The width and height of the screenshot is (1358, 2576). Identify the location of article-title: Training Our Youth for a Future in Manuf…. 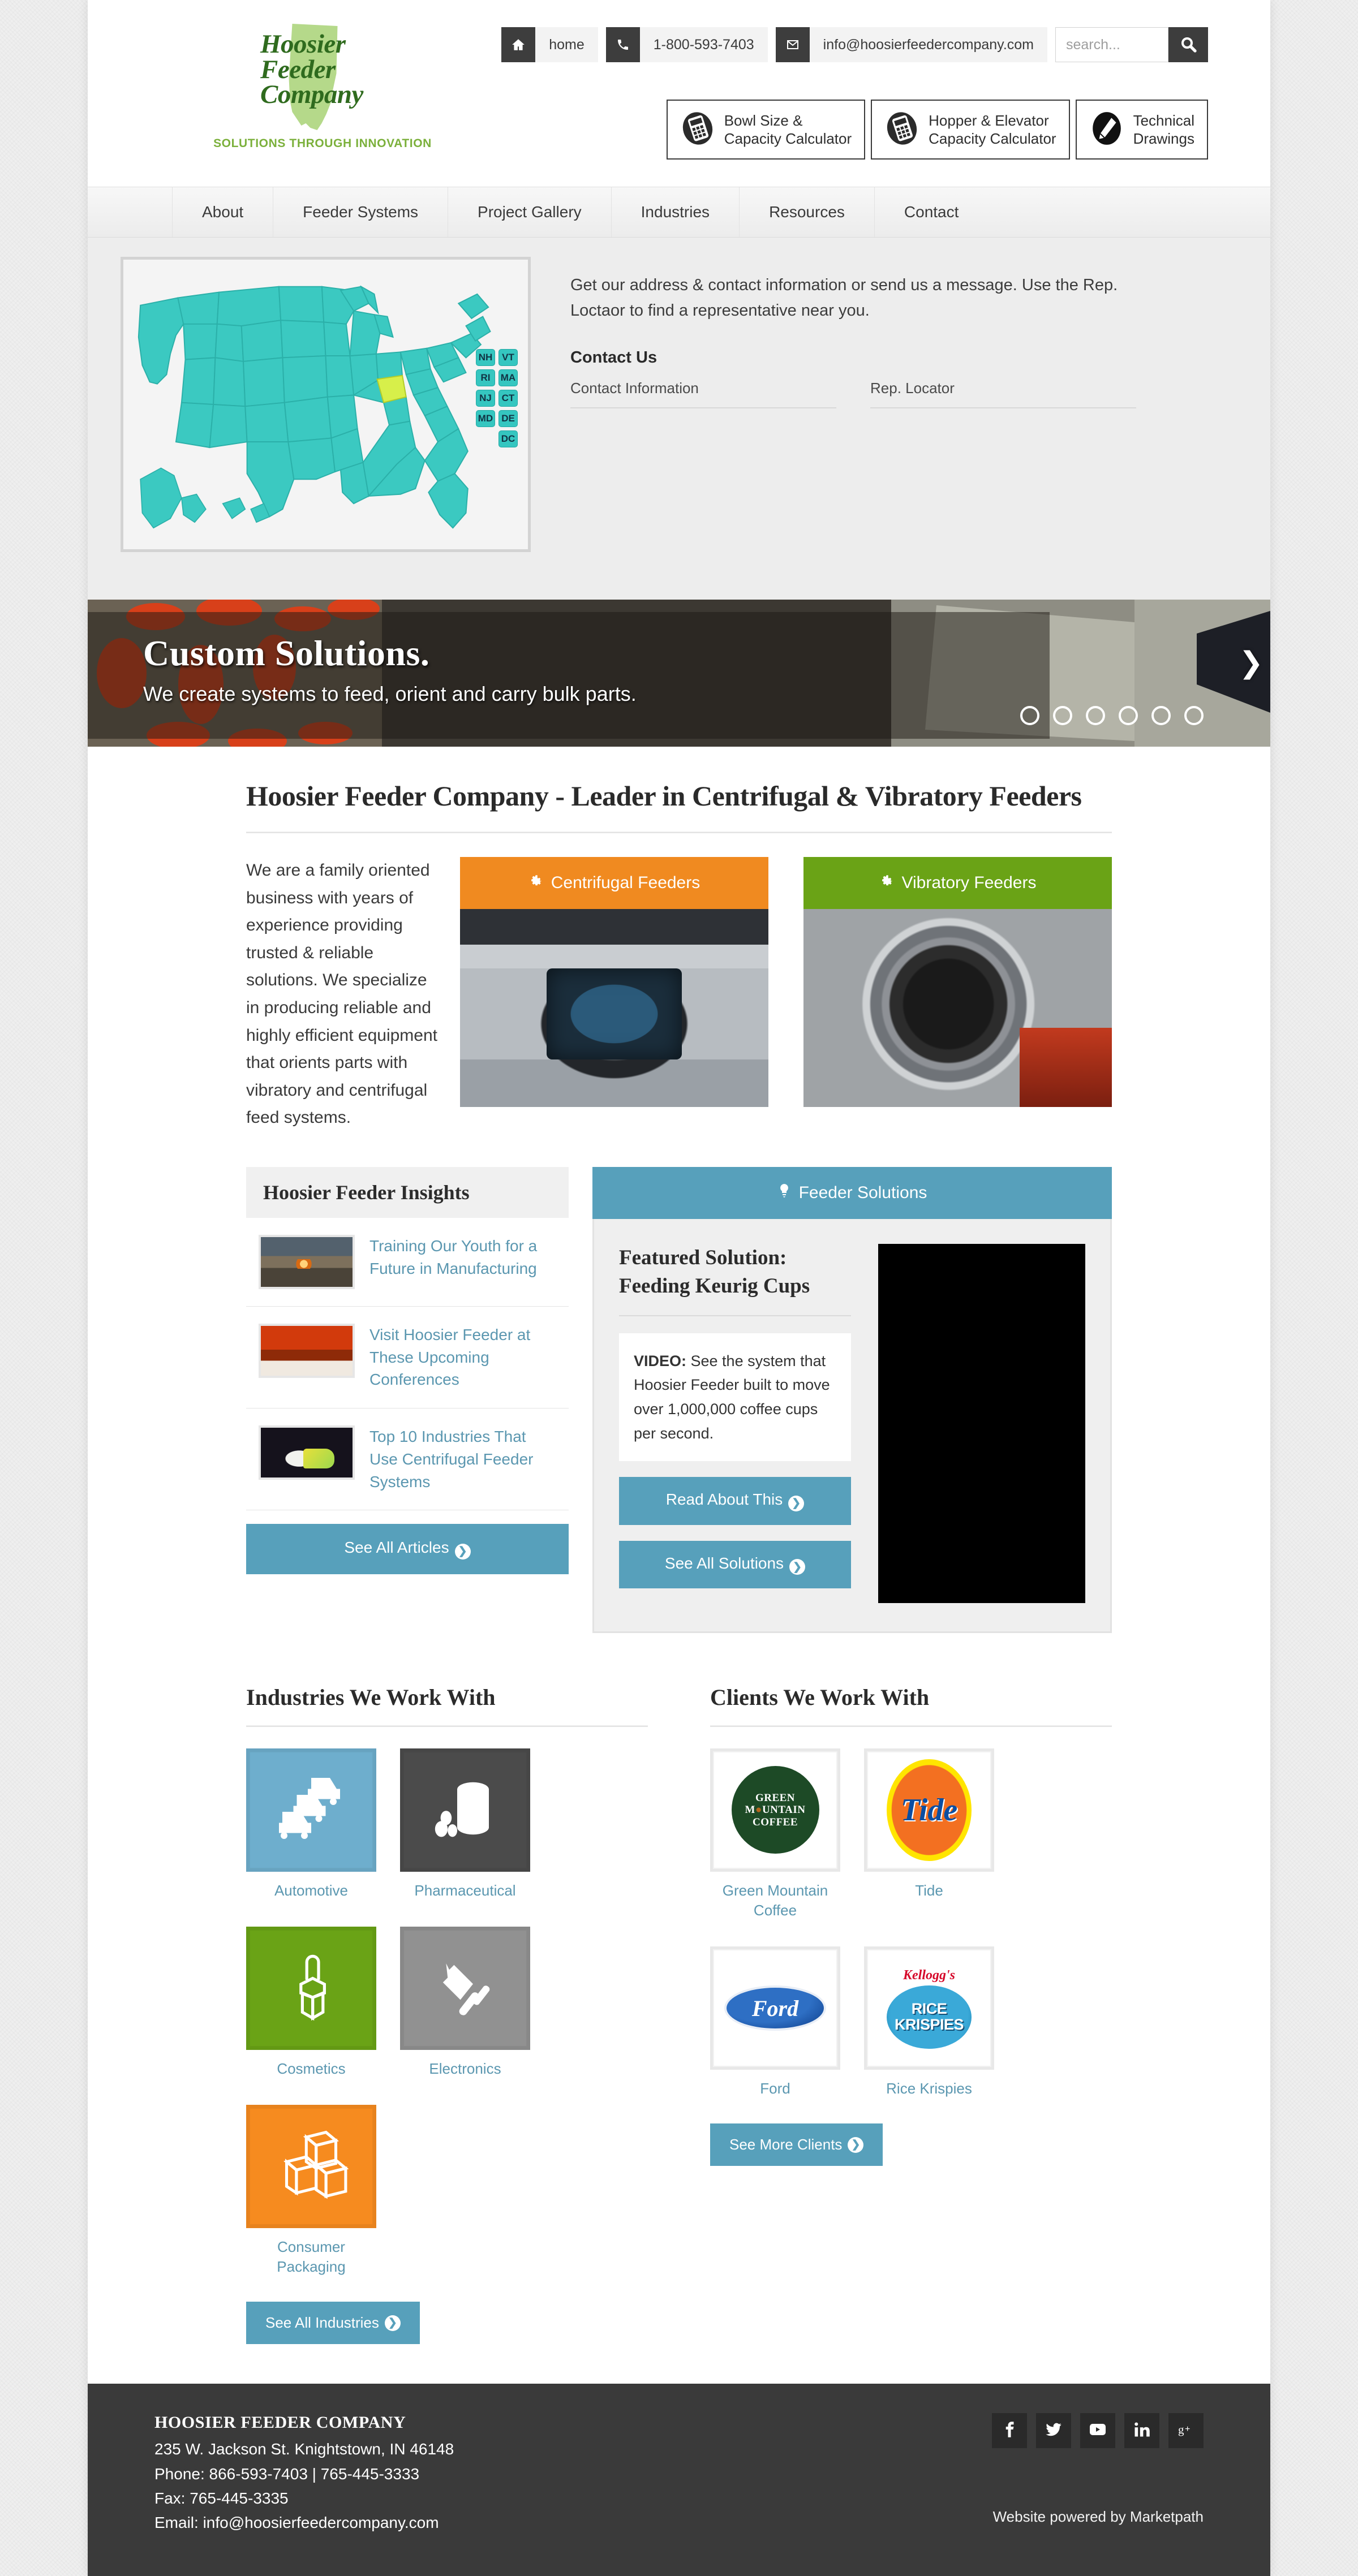
(462, 1262).